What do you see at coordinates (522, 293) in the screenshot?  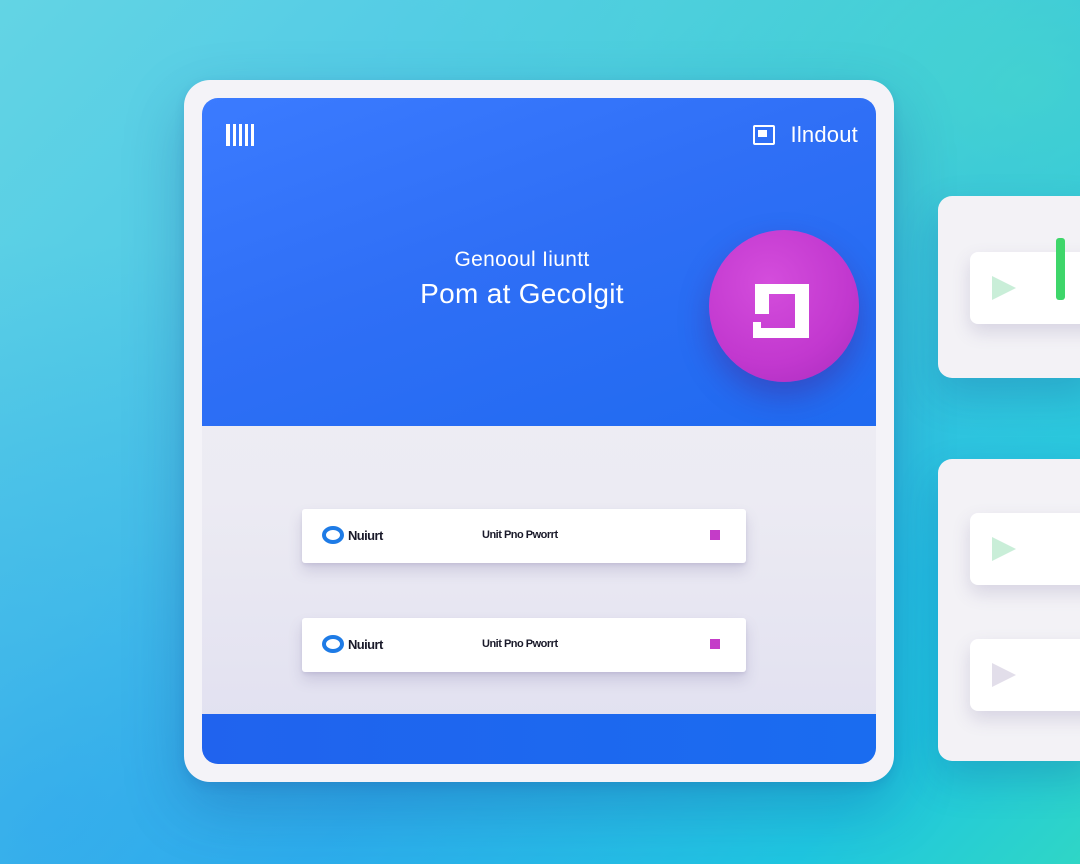 I see `hero-heading: Pom at Gecolgit` at bounding box center [522, 293].